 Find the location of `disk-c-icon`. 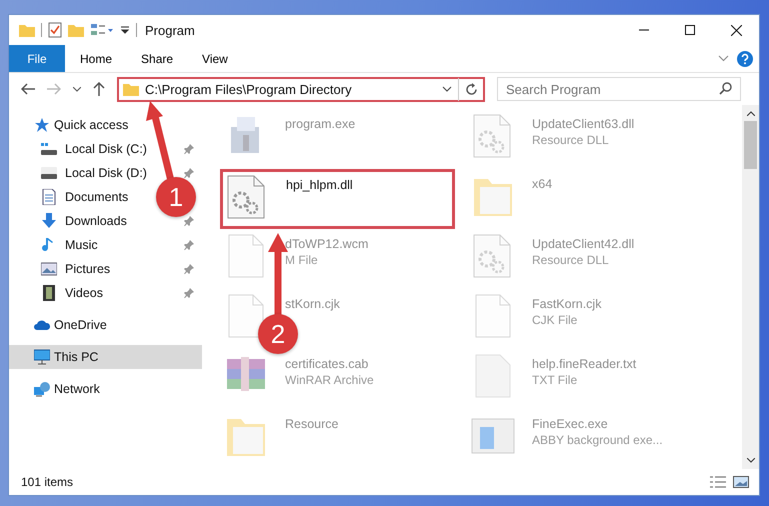

disk-c-icon is located at coordinates (49, 149).